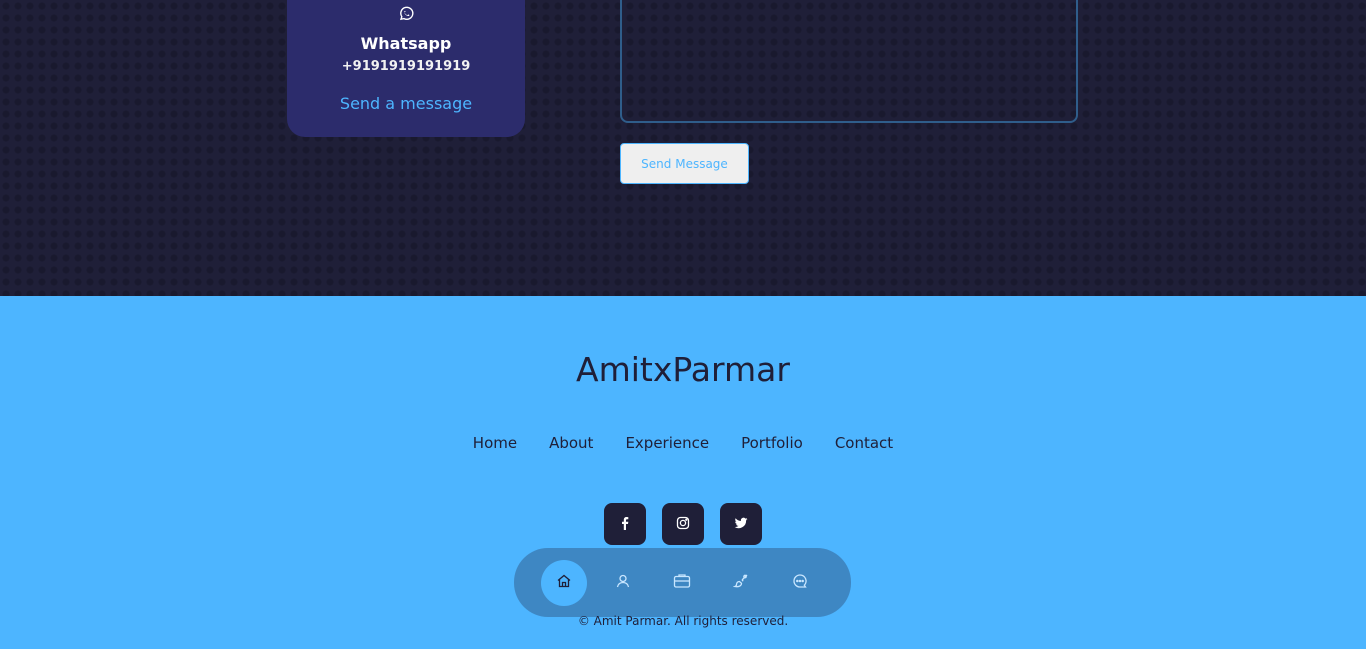 The height and width of the screenshot is (649, 1366). I want to click on twitter-icon, so click(741, 524).